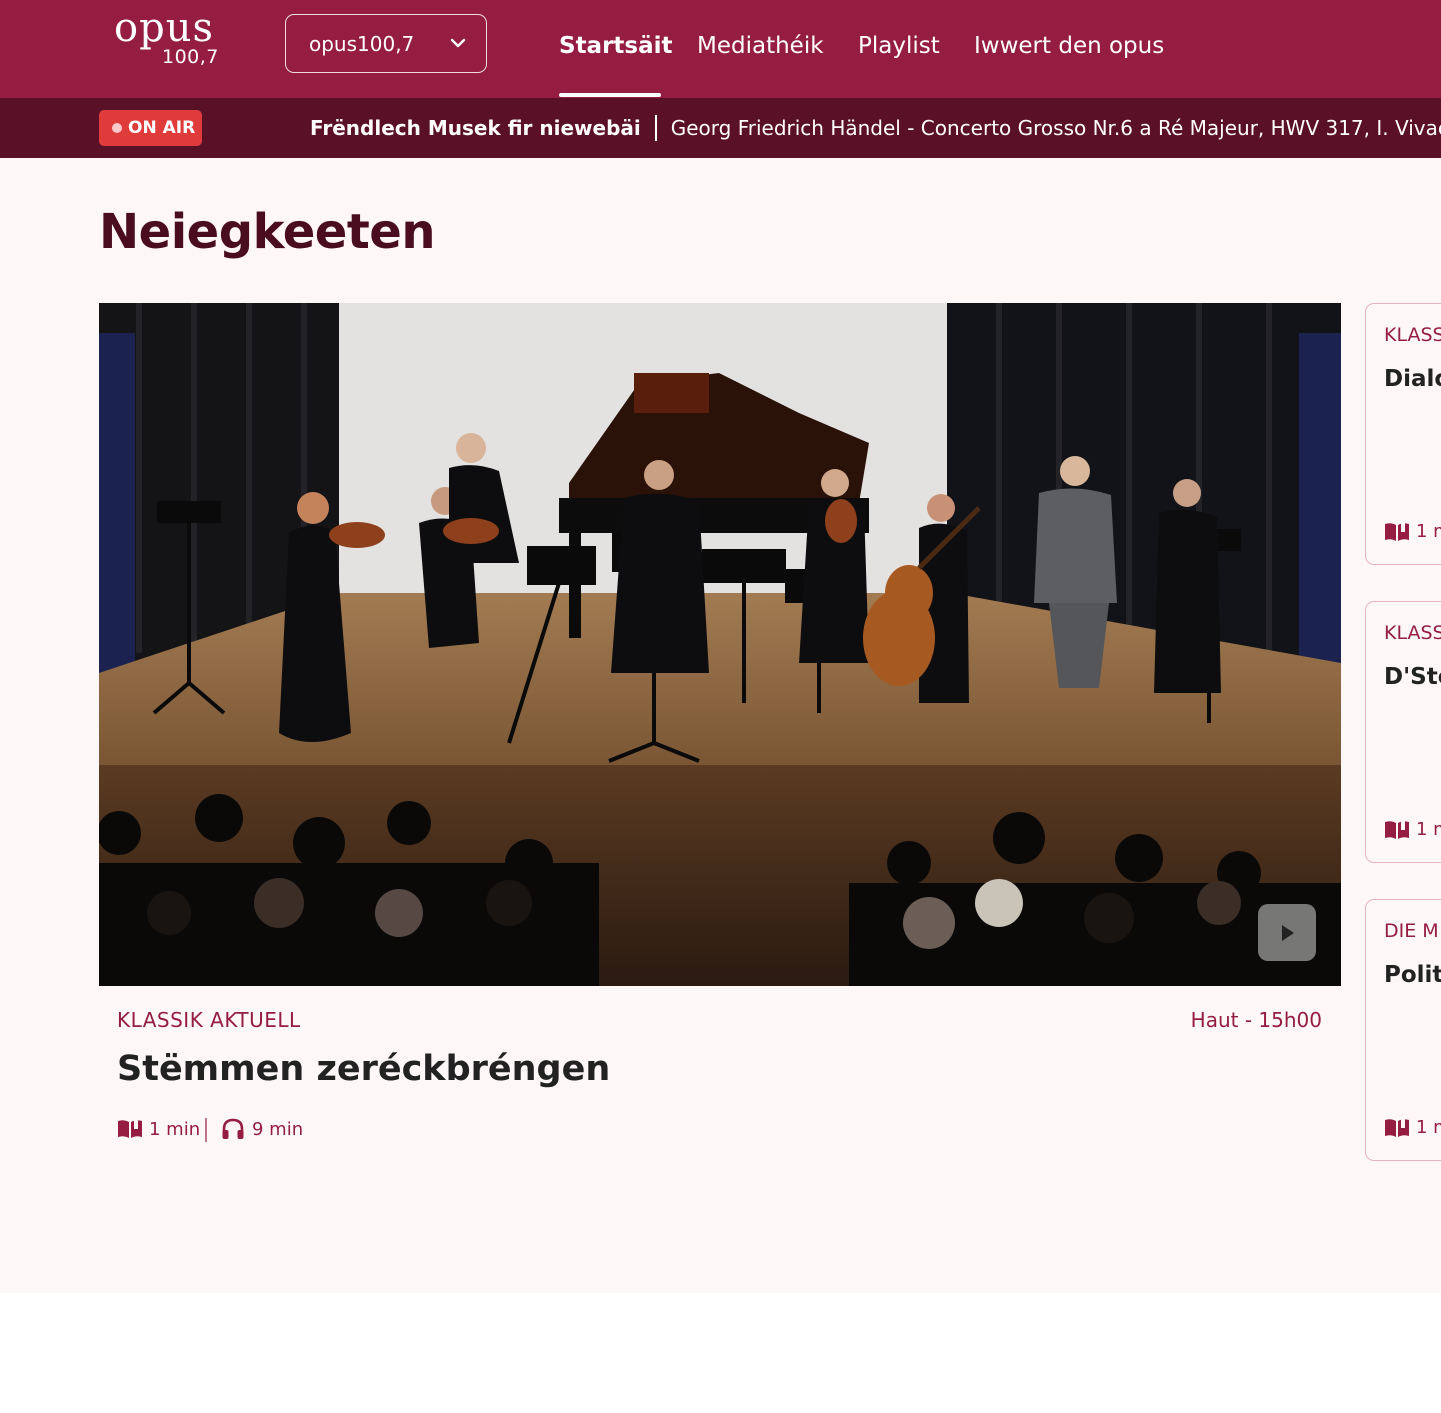  Describe the element at coordinates (1403, 434) in the screenshot. I see `news-card: KLASS Dialo 1 m` at that location.